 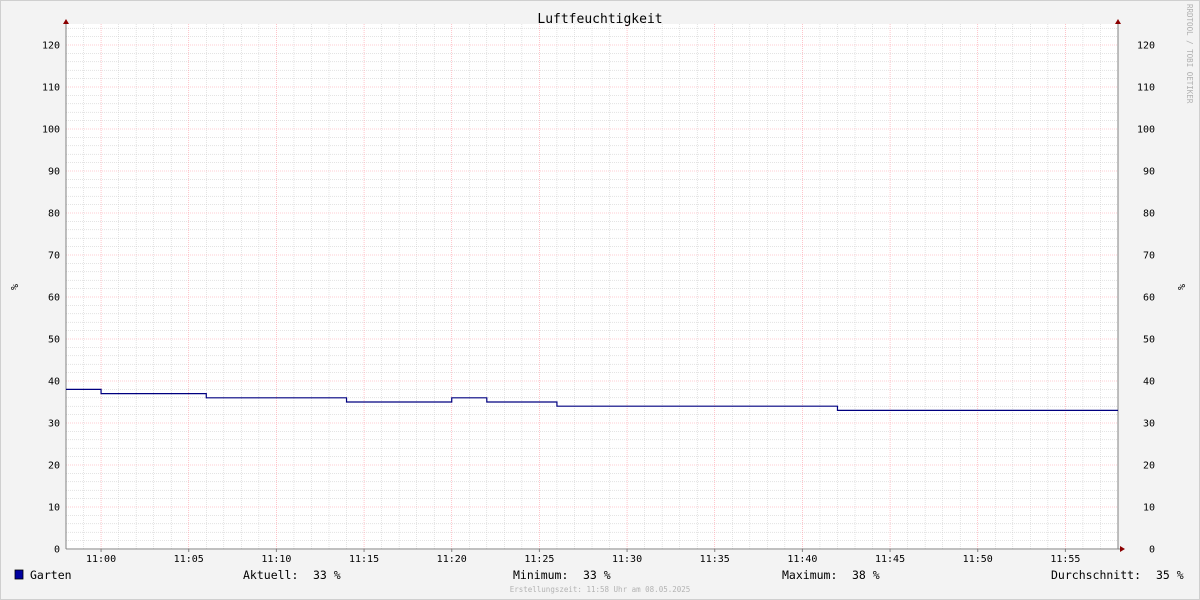 I want to click on chart-title: Luftfeuchtigkeit, so click(x=599, y=19).